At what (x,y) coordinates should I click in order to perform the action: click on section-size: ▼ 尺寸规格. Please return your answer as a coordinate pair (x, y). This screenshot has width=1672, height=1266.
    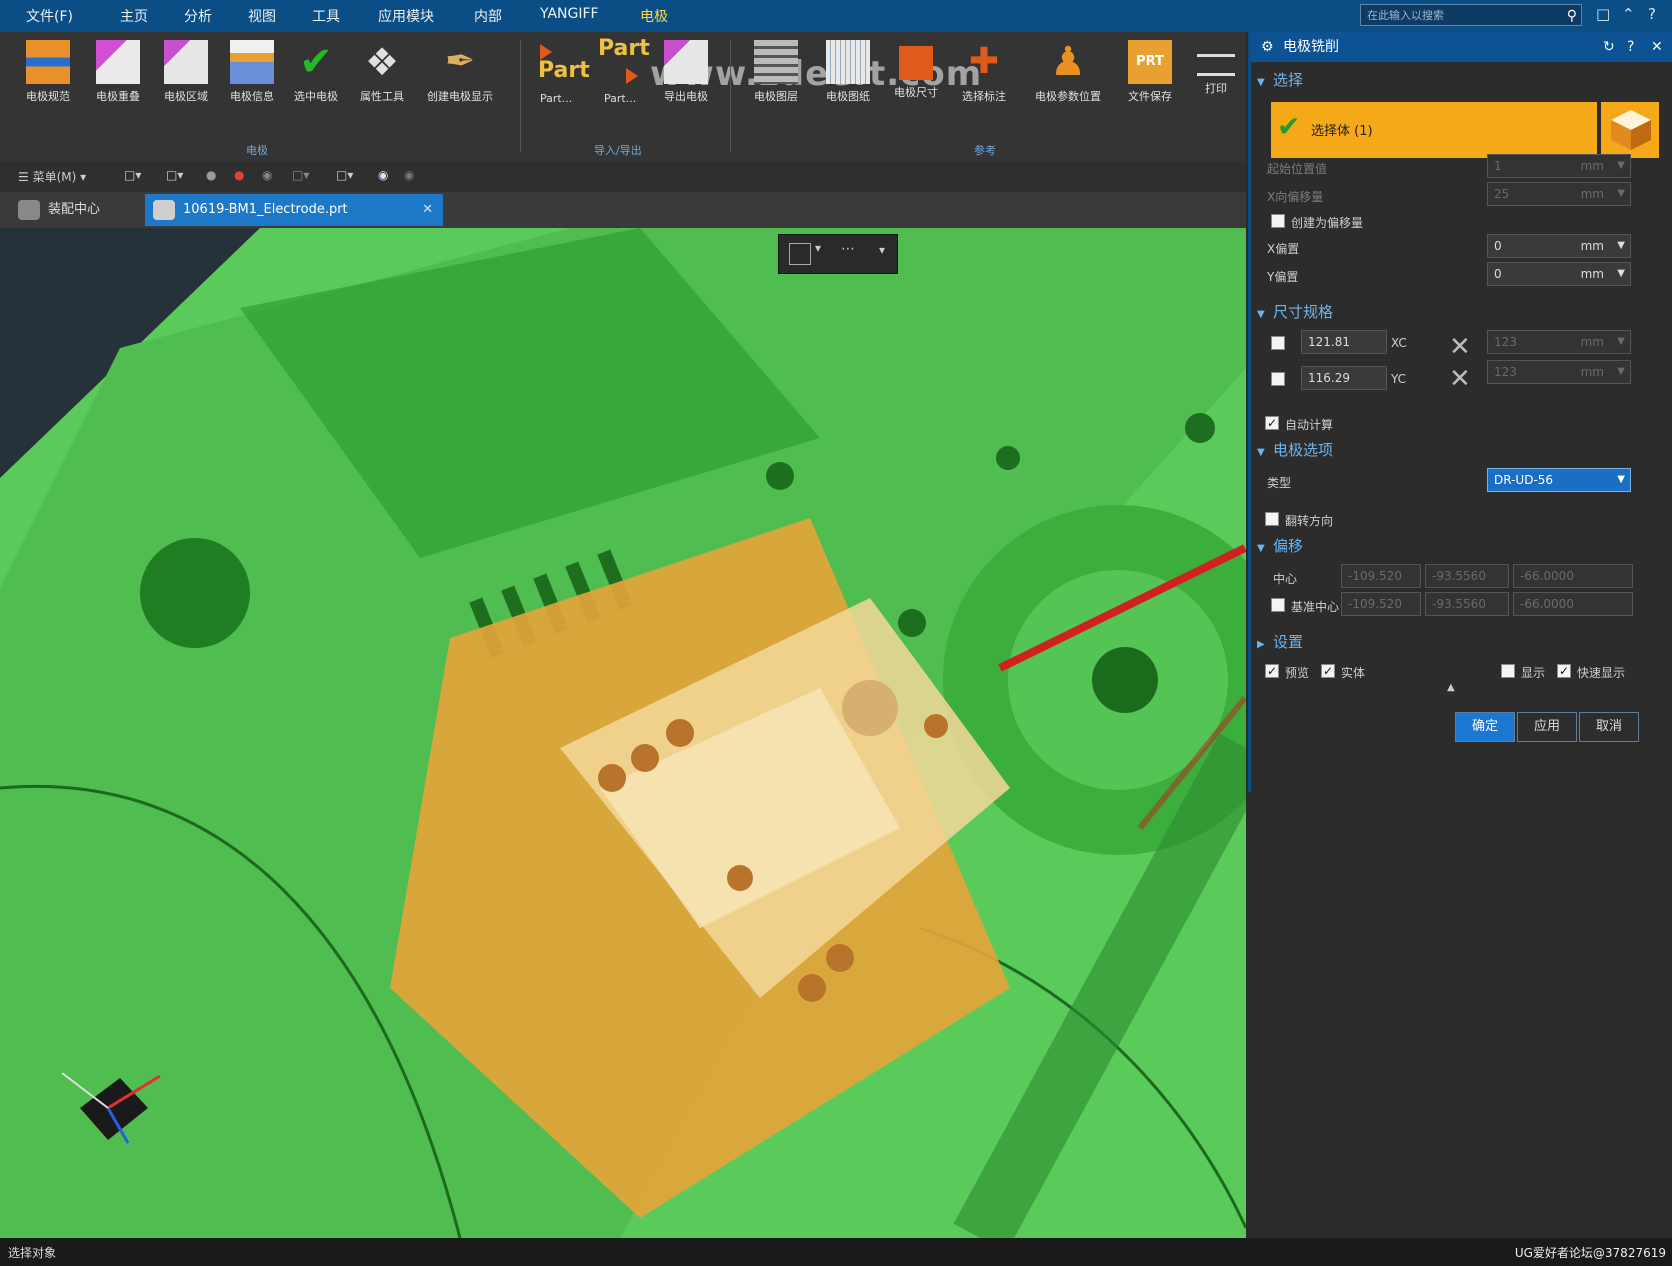
    Looking at the image, I should click on (1463, 312).